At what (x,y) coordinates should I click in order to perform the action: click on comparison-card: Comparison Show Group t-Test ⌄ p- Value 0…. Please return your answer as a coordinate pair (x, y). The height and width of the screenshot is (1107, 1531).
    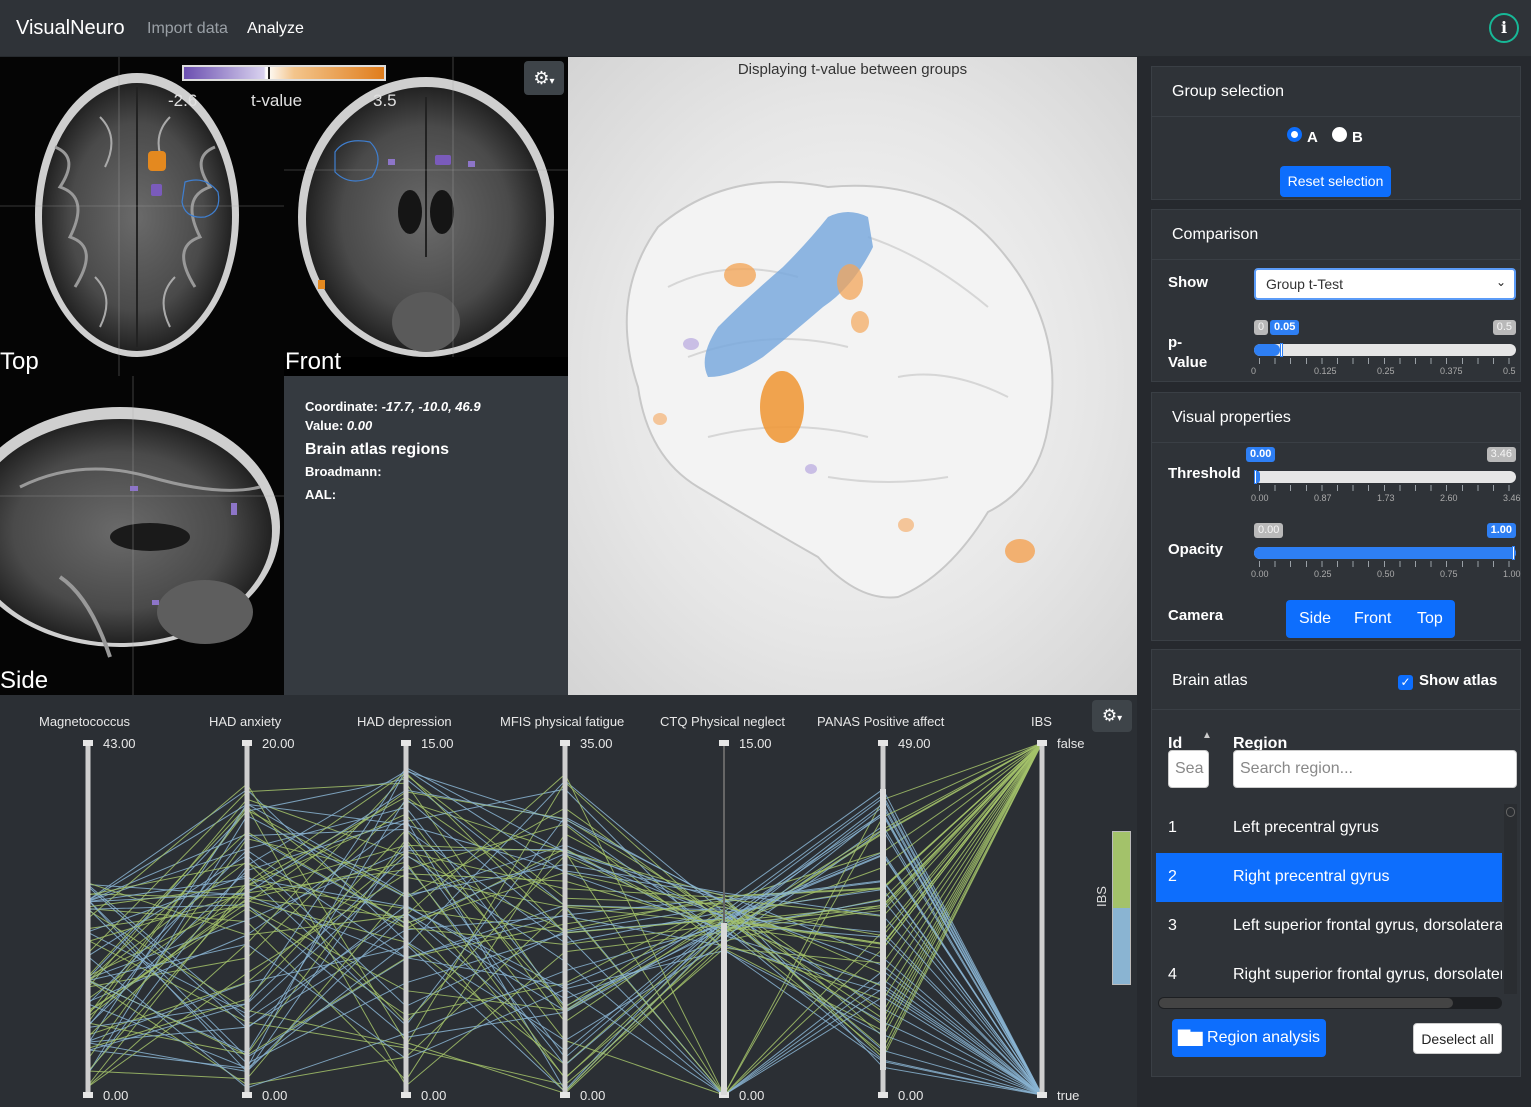
    Looking at the image, I should click on (1336, 295).